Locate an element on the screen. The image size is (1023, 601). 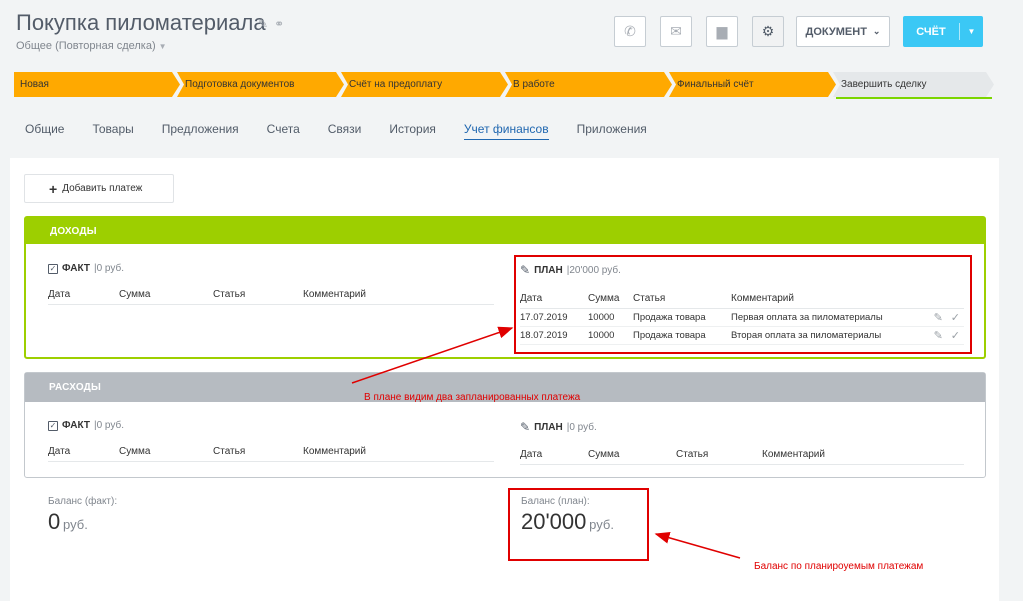
stage-prepayment: Счёт на предоплату is located at coordinates (424, 84).